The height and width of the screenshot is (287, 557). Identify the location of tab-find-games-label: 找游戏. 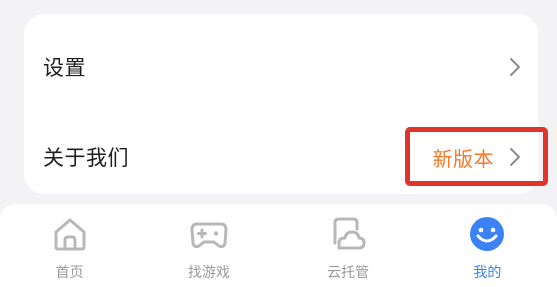
(208, 273).